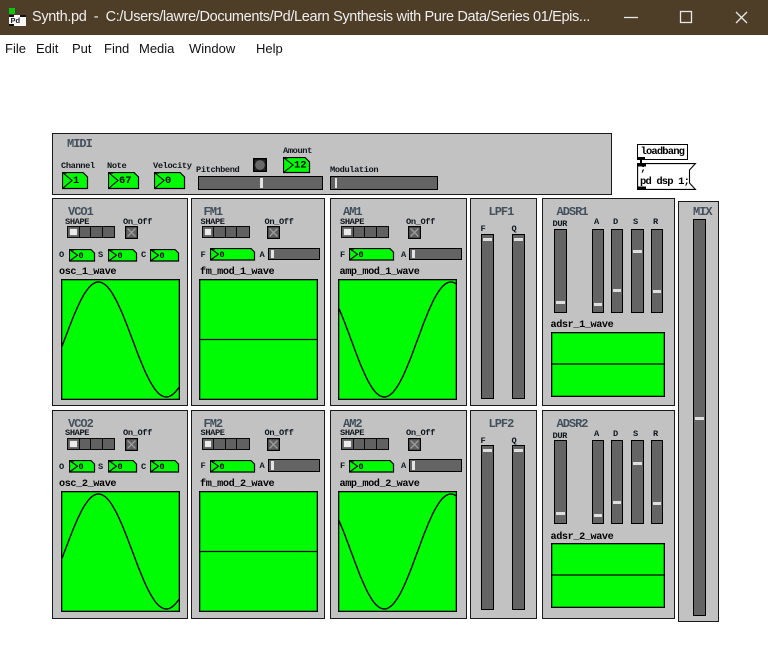 The height and width of the screenshot is (652, 768). I want to click on svg-text: 12, so click(300, 166).